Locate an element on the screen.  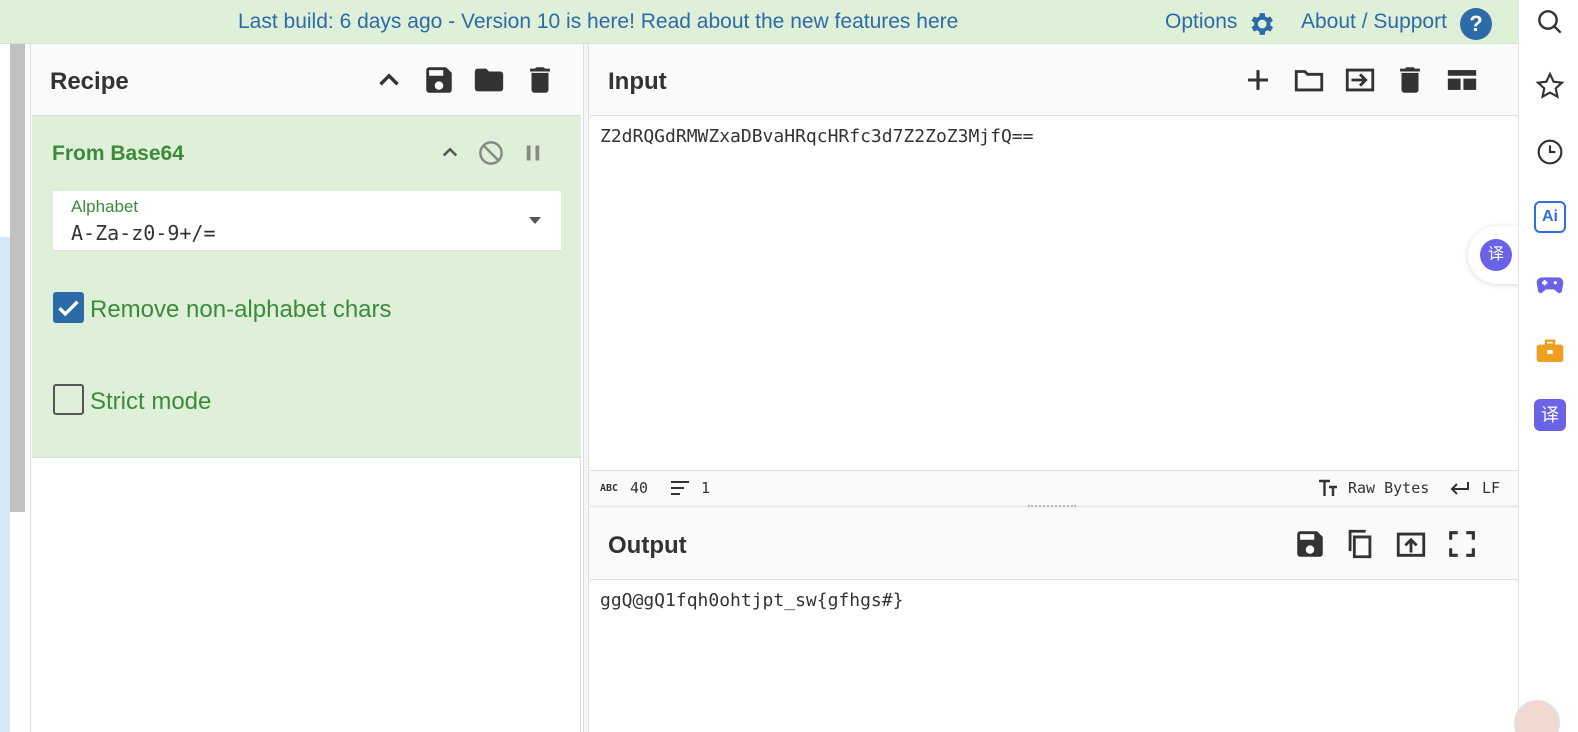
pane-resize-handle is located at coordinates (586, 388).